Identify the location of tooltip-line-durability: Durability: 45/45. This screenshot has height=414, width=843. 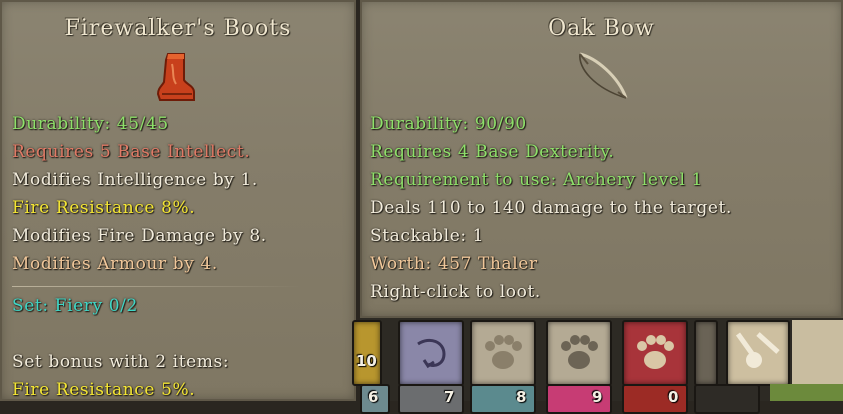
(90, 124).